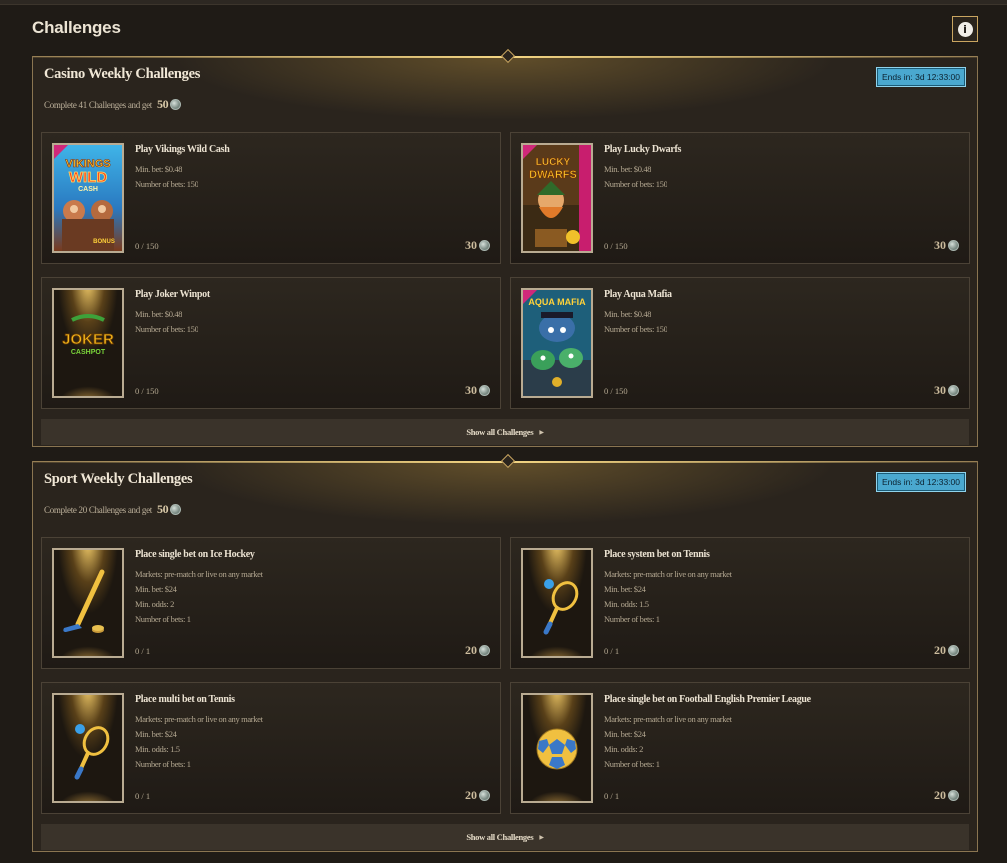 This screenshot has width=1007, height=863. I want to click on section-reward: 50, so click(162, 509).